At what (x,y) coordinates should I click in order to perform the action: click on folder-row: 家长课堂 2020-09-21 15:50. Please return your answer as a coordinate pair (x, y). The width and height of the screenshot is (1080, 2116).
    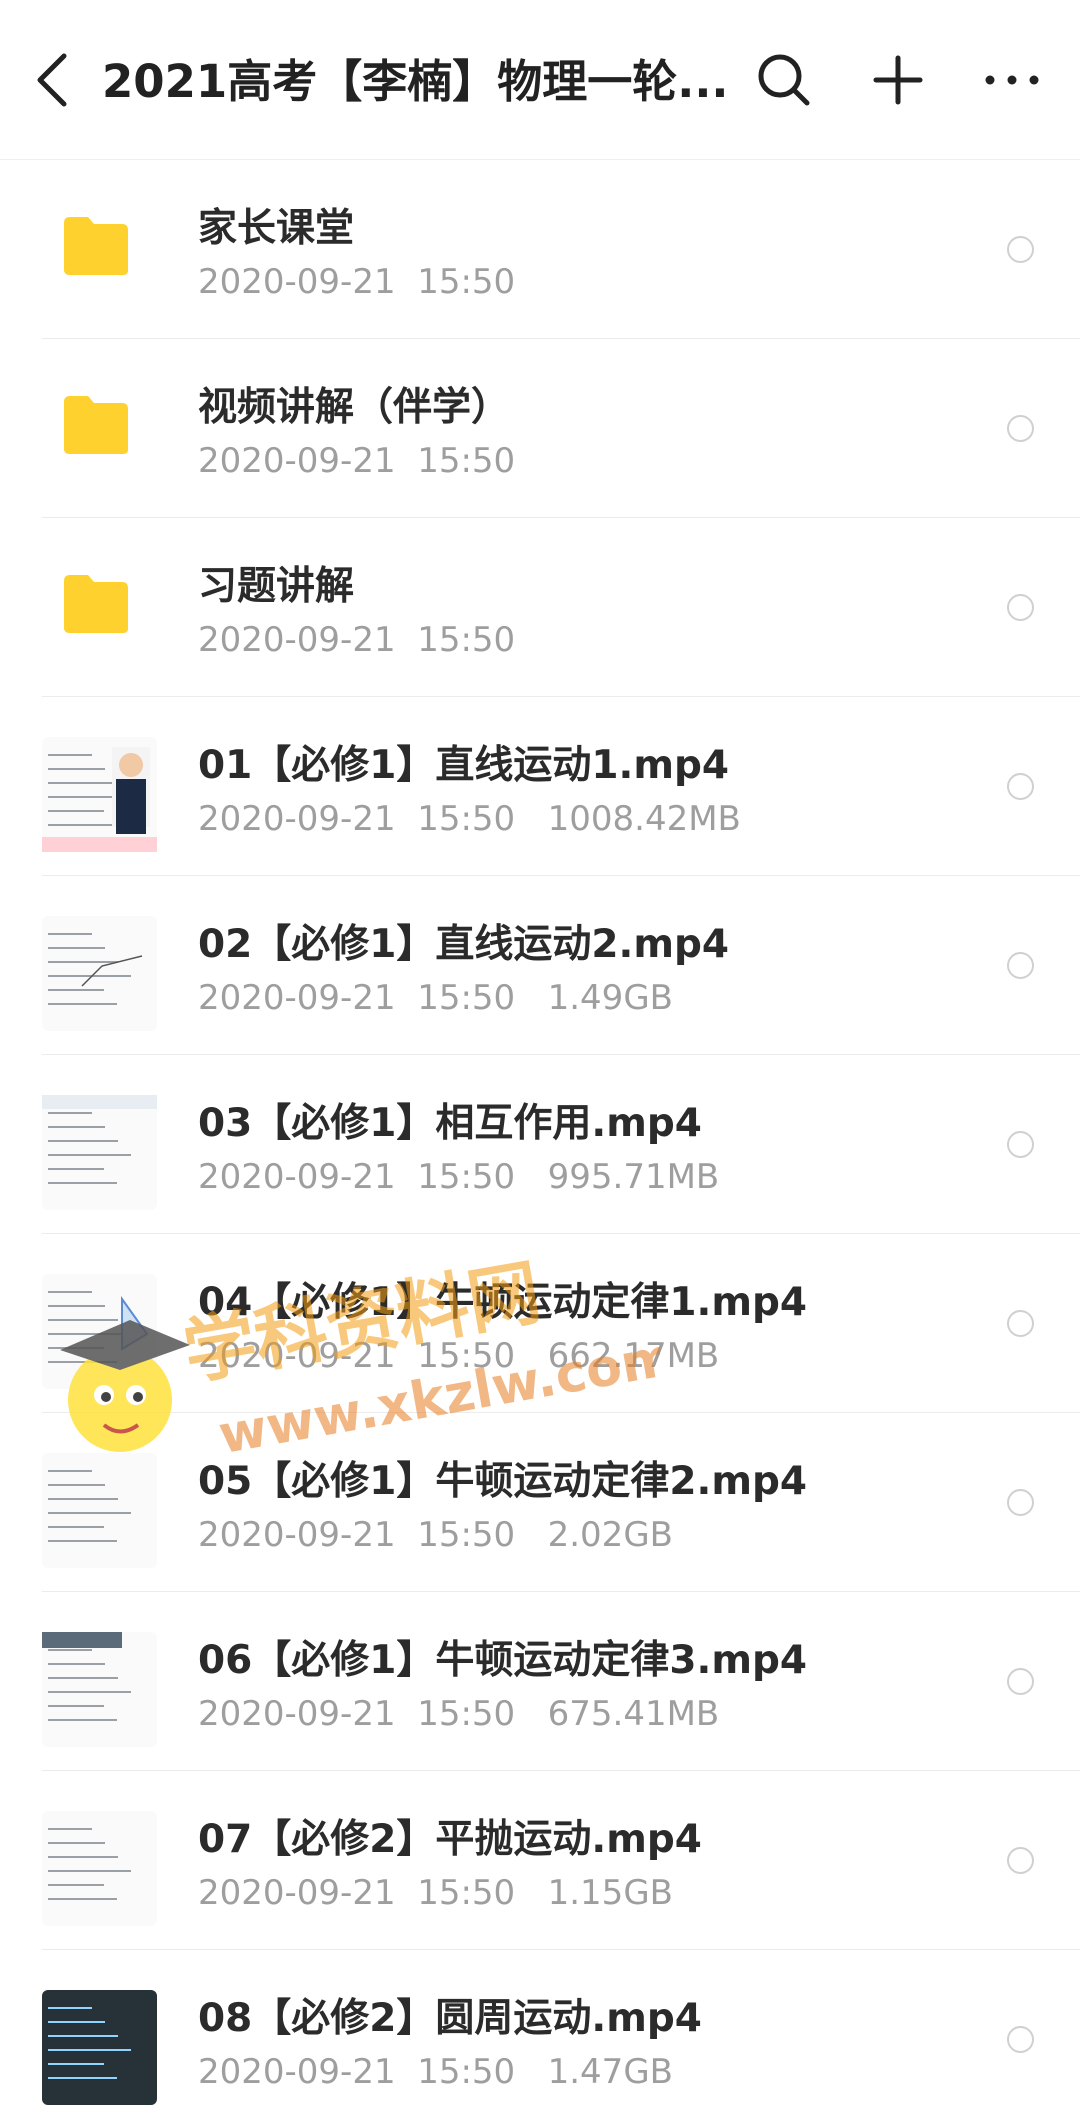
    Looking at the image, I should click on (540, 249).